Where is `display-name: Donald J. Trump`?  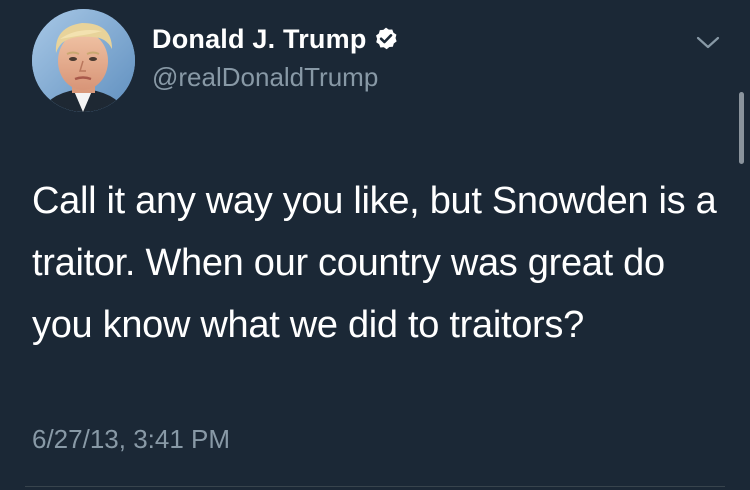
display-name: Donald J. Trump is located at coordinates (275, 39).